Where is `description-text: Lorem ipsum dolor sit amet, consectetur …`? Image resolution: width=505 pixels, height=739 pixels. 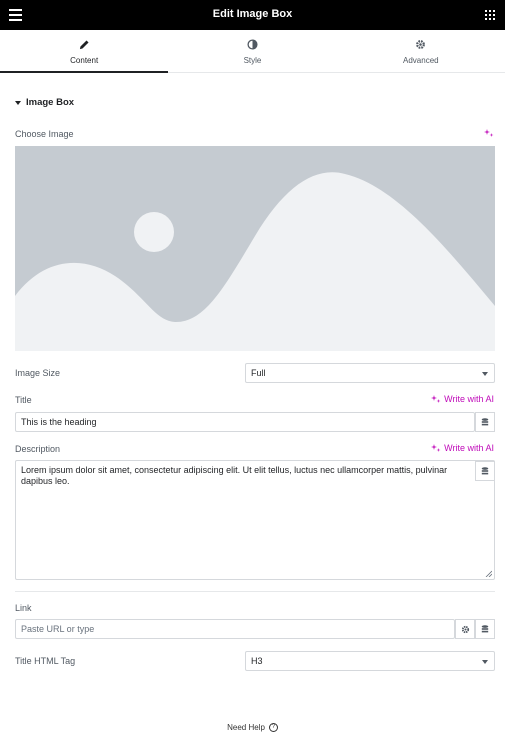
description-text: Lorem ipsum dolor sit amet, consectetur … is located at coordinates (234, 475).